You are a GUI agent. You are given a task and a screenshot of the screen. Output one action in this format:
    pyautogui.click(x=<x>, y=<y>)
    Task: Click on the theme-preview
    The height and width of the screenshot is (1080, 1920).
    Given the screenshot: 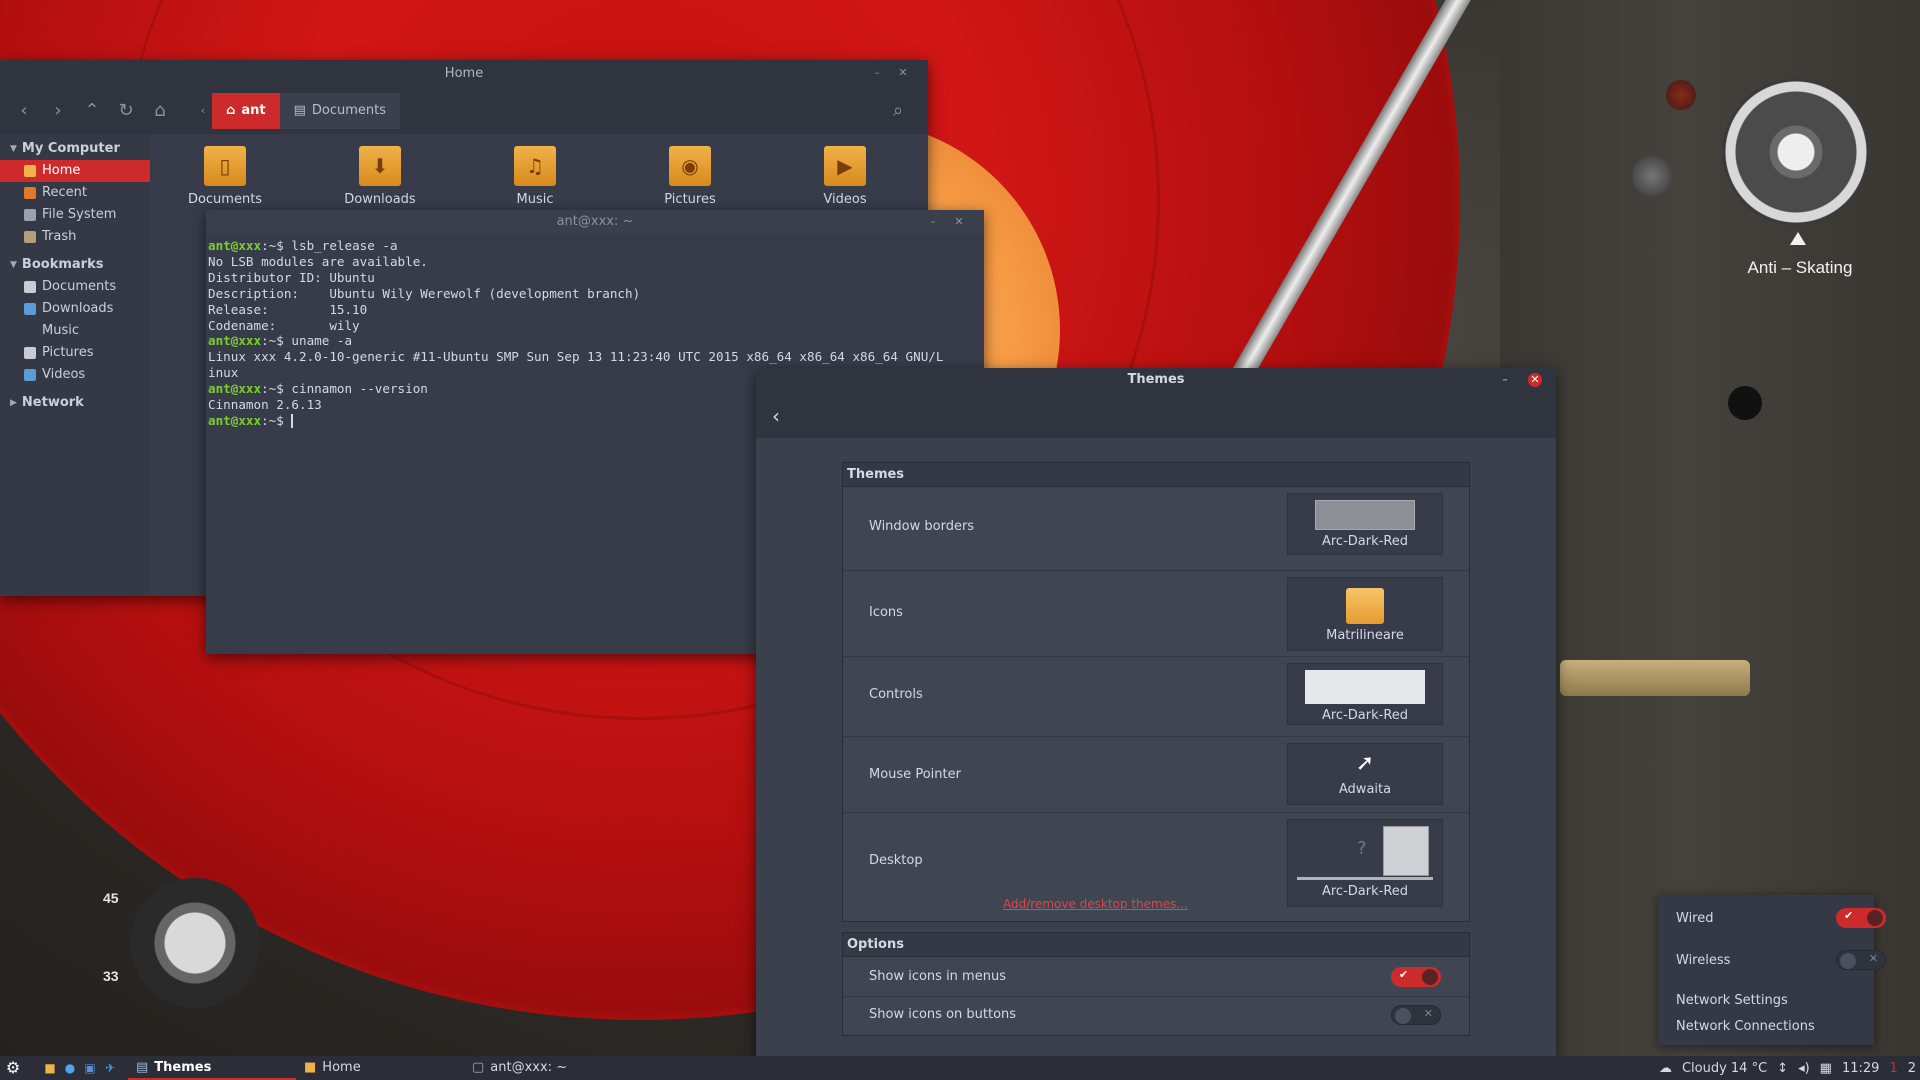 What is the action you would take?
    pyautogui.click(x=1365, y=515)
    